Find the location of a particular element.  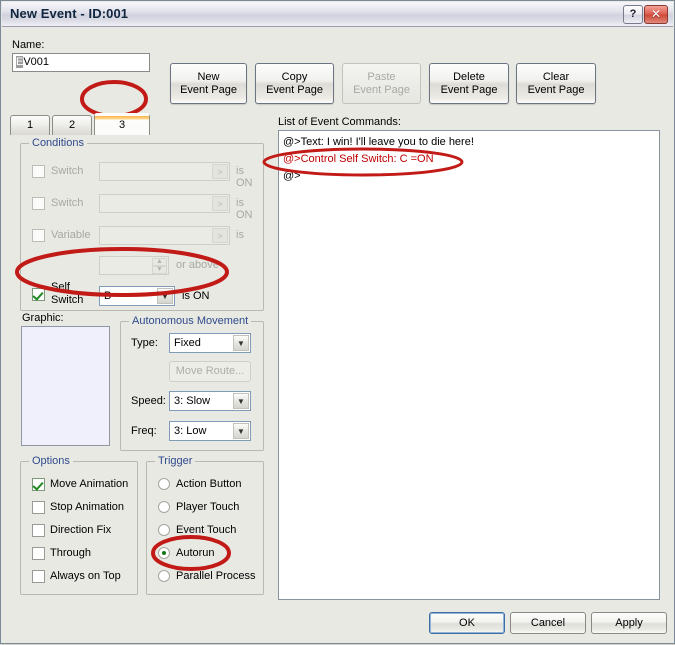

tab-page-1-label: 1 is located at coordinates (30, 125).